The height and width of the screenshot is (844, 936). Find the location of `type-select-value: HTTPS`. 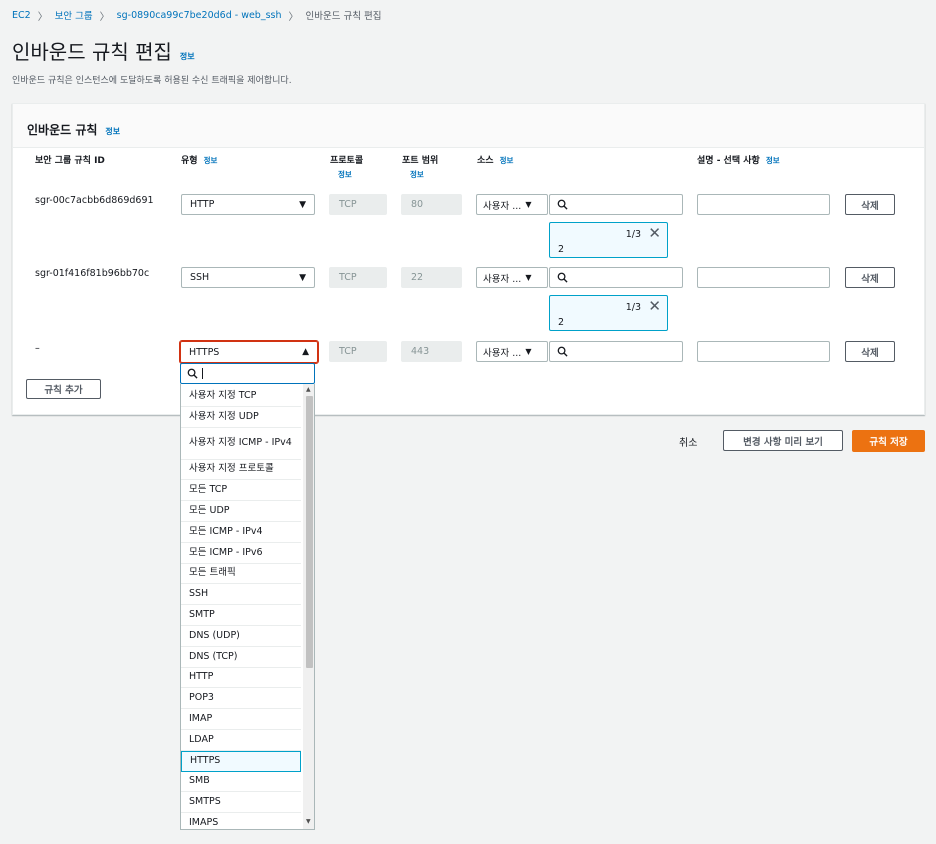

type-select-value: HTTPS is located at coordinates (204, 352).